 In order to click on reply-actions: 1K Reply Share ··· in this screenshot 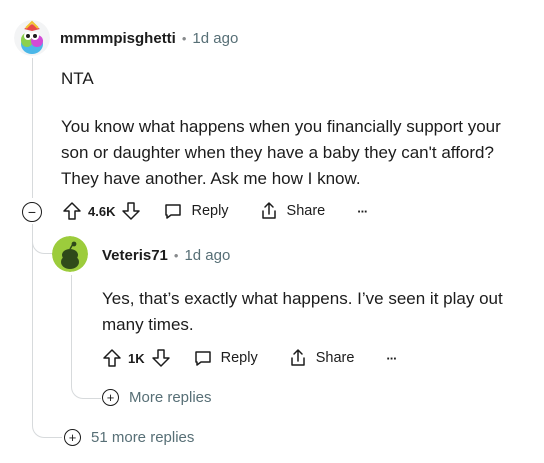, I will do `click(249, 358)`.